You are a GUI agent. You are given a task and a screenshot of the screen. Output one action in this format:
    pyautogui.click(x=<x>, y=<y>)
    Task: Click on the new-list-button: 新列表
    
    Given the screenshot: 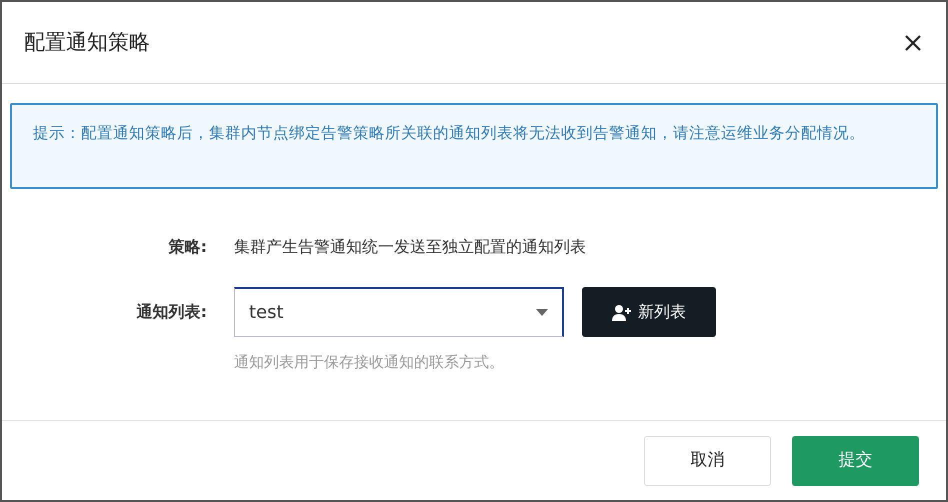 What is the action you would take?
    pyautogui.click(x=649, y=312)
    